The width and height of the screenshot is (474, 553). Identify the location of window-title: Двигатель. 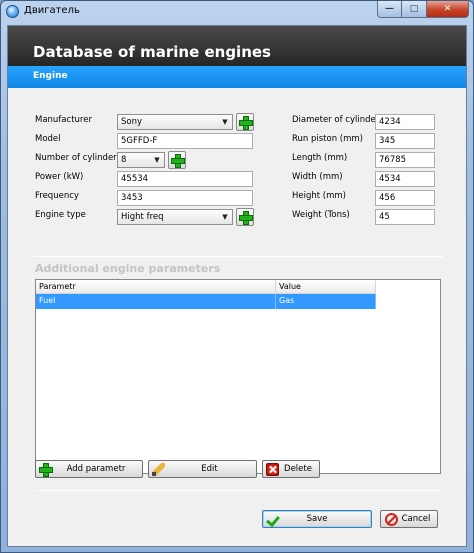
(52, 10).